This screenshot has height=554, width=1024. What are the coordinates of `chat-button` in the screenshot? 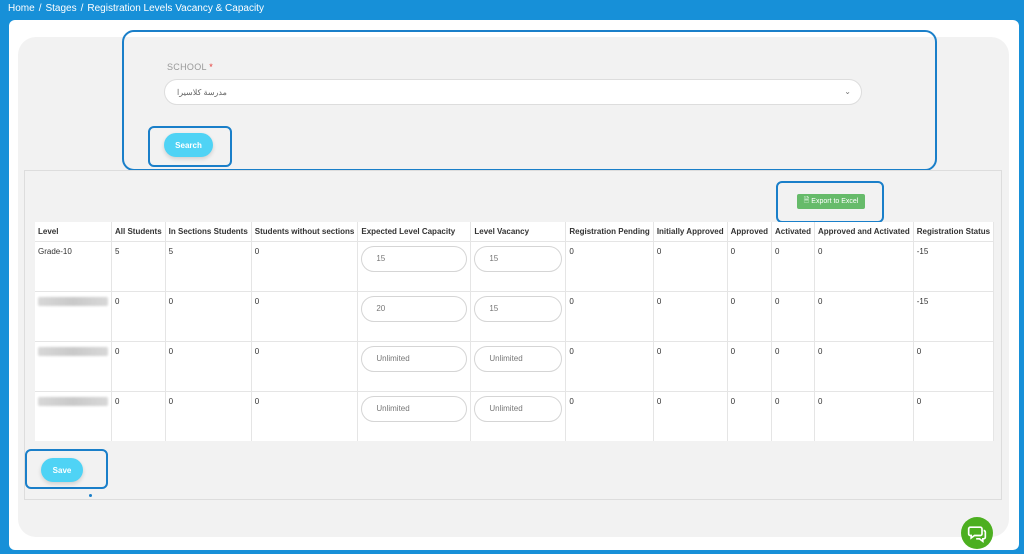 It's located at (977, 533).